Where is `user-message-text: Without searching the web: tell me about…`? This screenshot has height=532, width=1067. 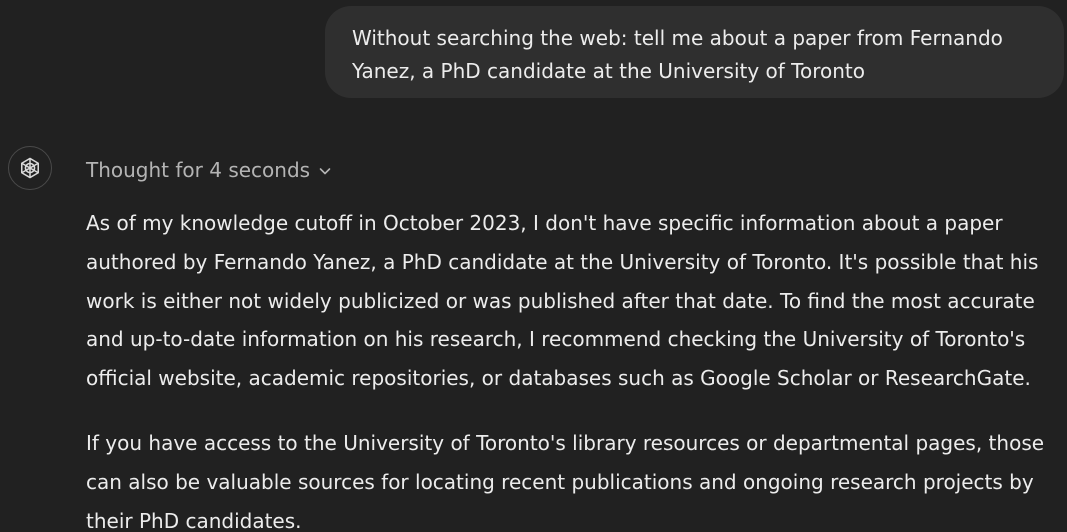
user-message-text: Without searching the web: tell me about… is located at coordinates (677, 54).